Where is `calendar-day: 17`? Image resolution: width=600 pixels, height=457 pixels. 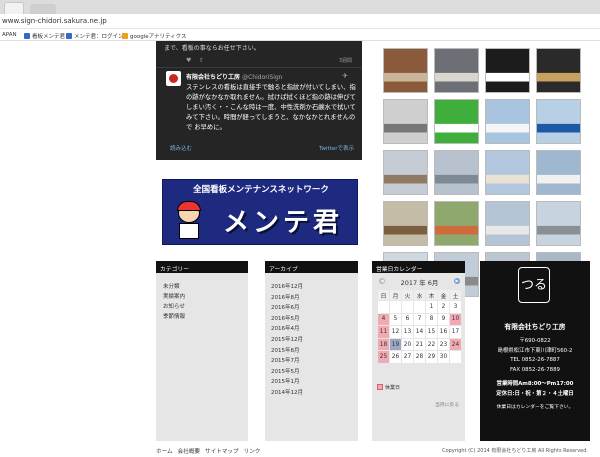
calendar-day: 17 is located at coordinates (455, 332).